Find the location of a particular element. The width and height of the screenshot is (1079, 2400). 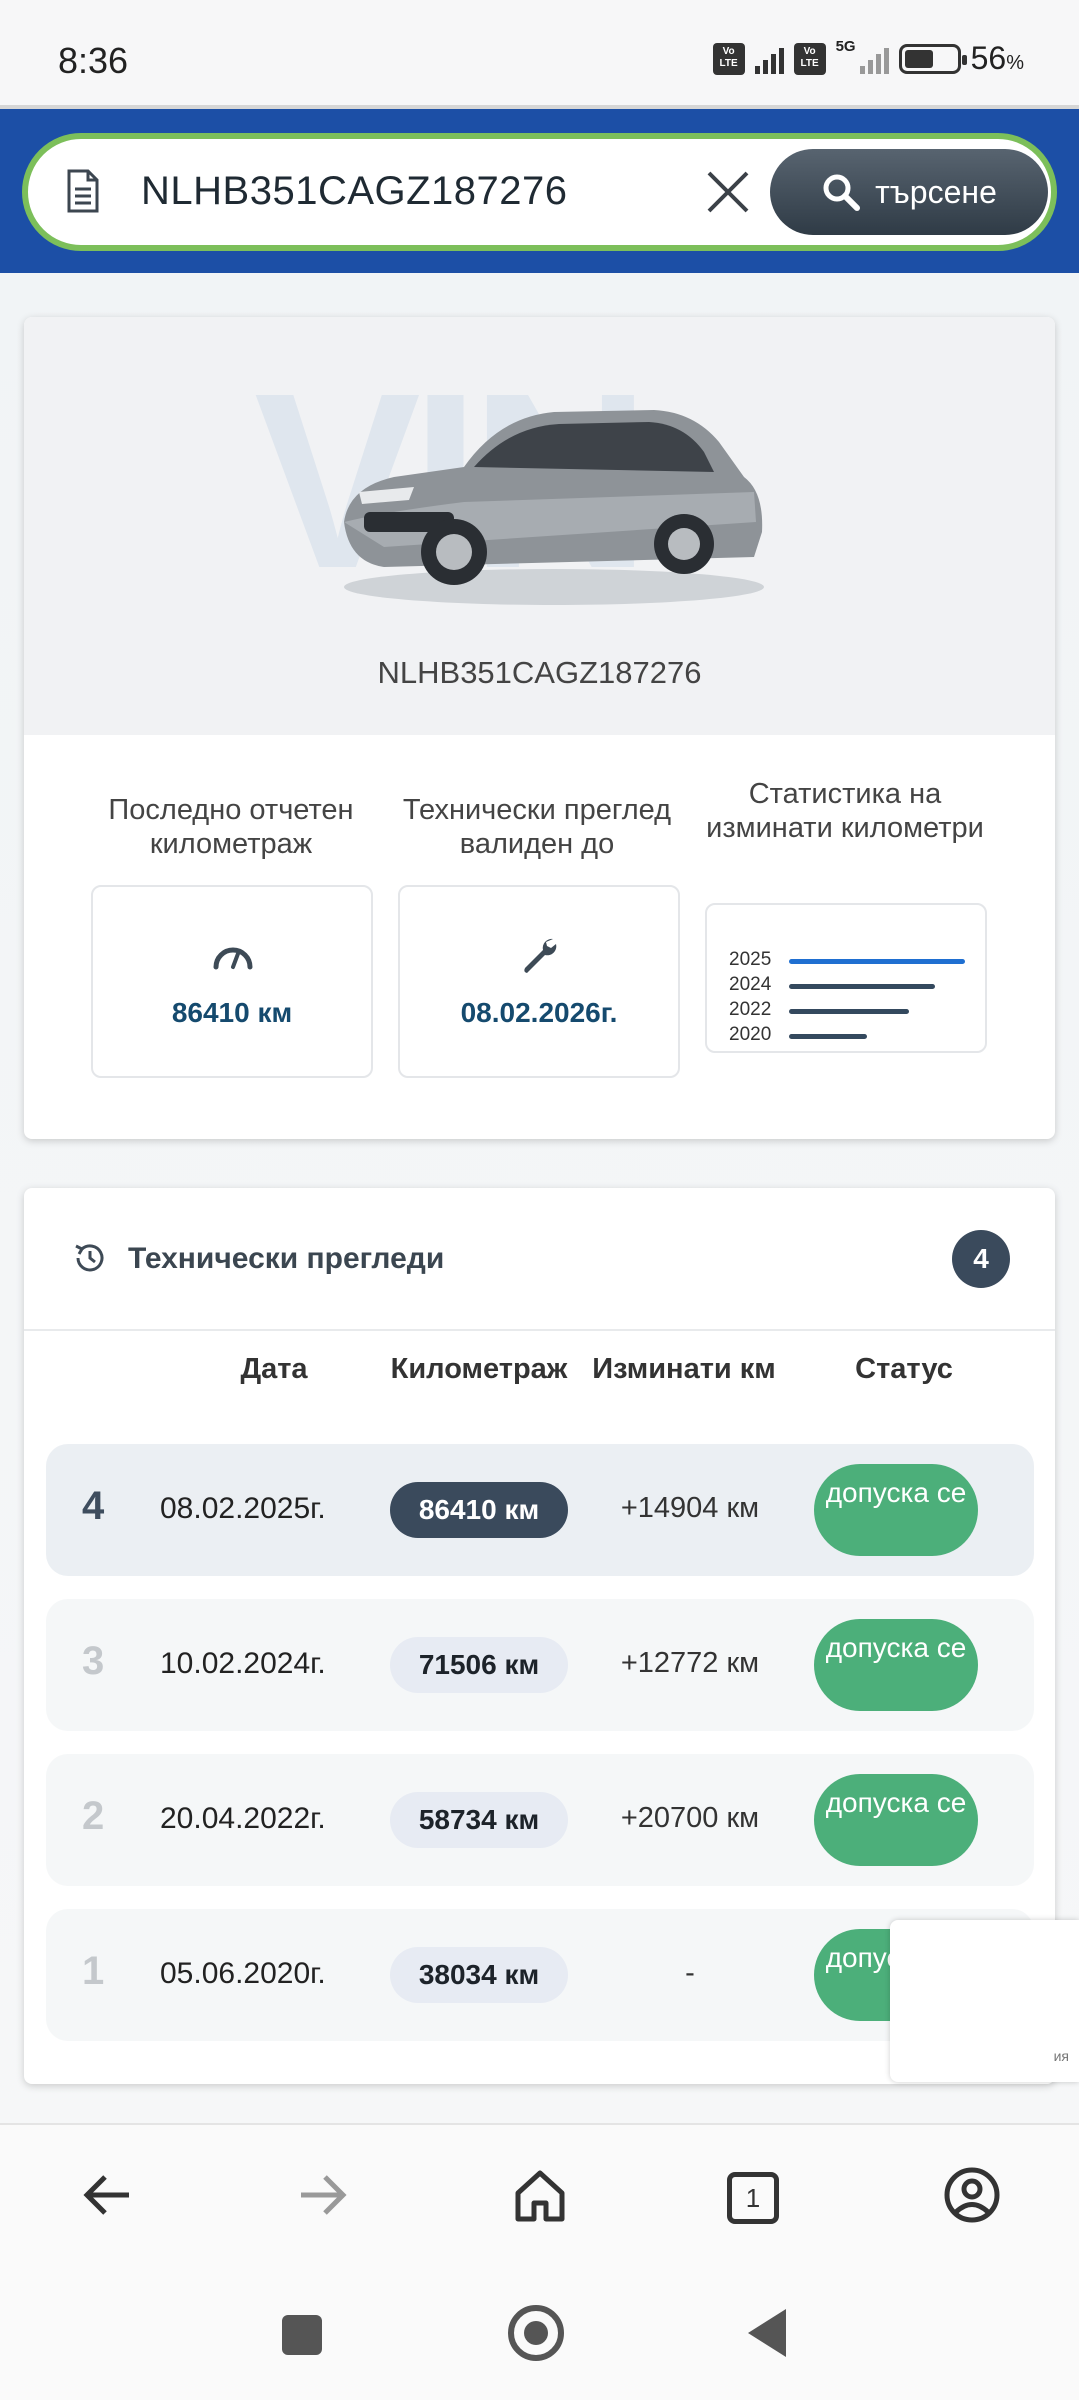

tabs-button: 1 is located at coordinates (753, 2198).